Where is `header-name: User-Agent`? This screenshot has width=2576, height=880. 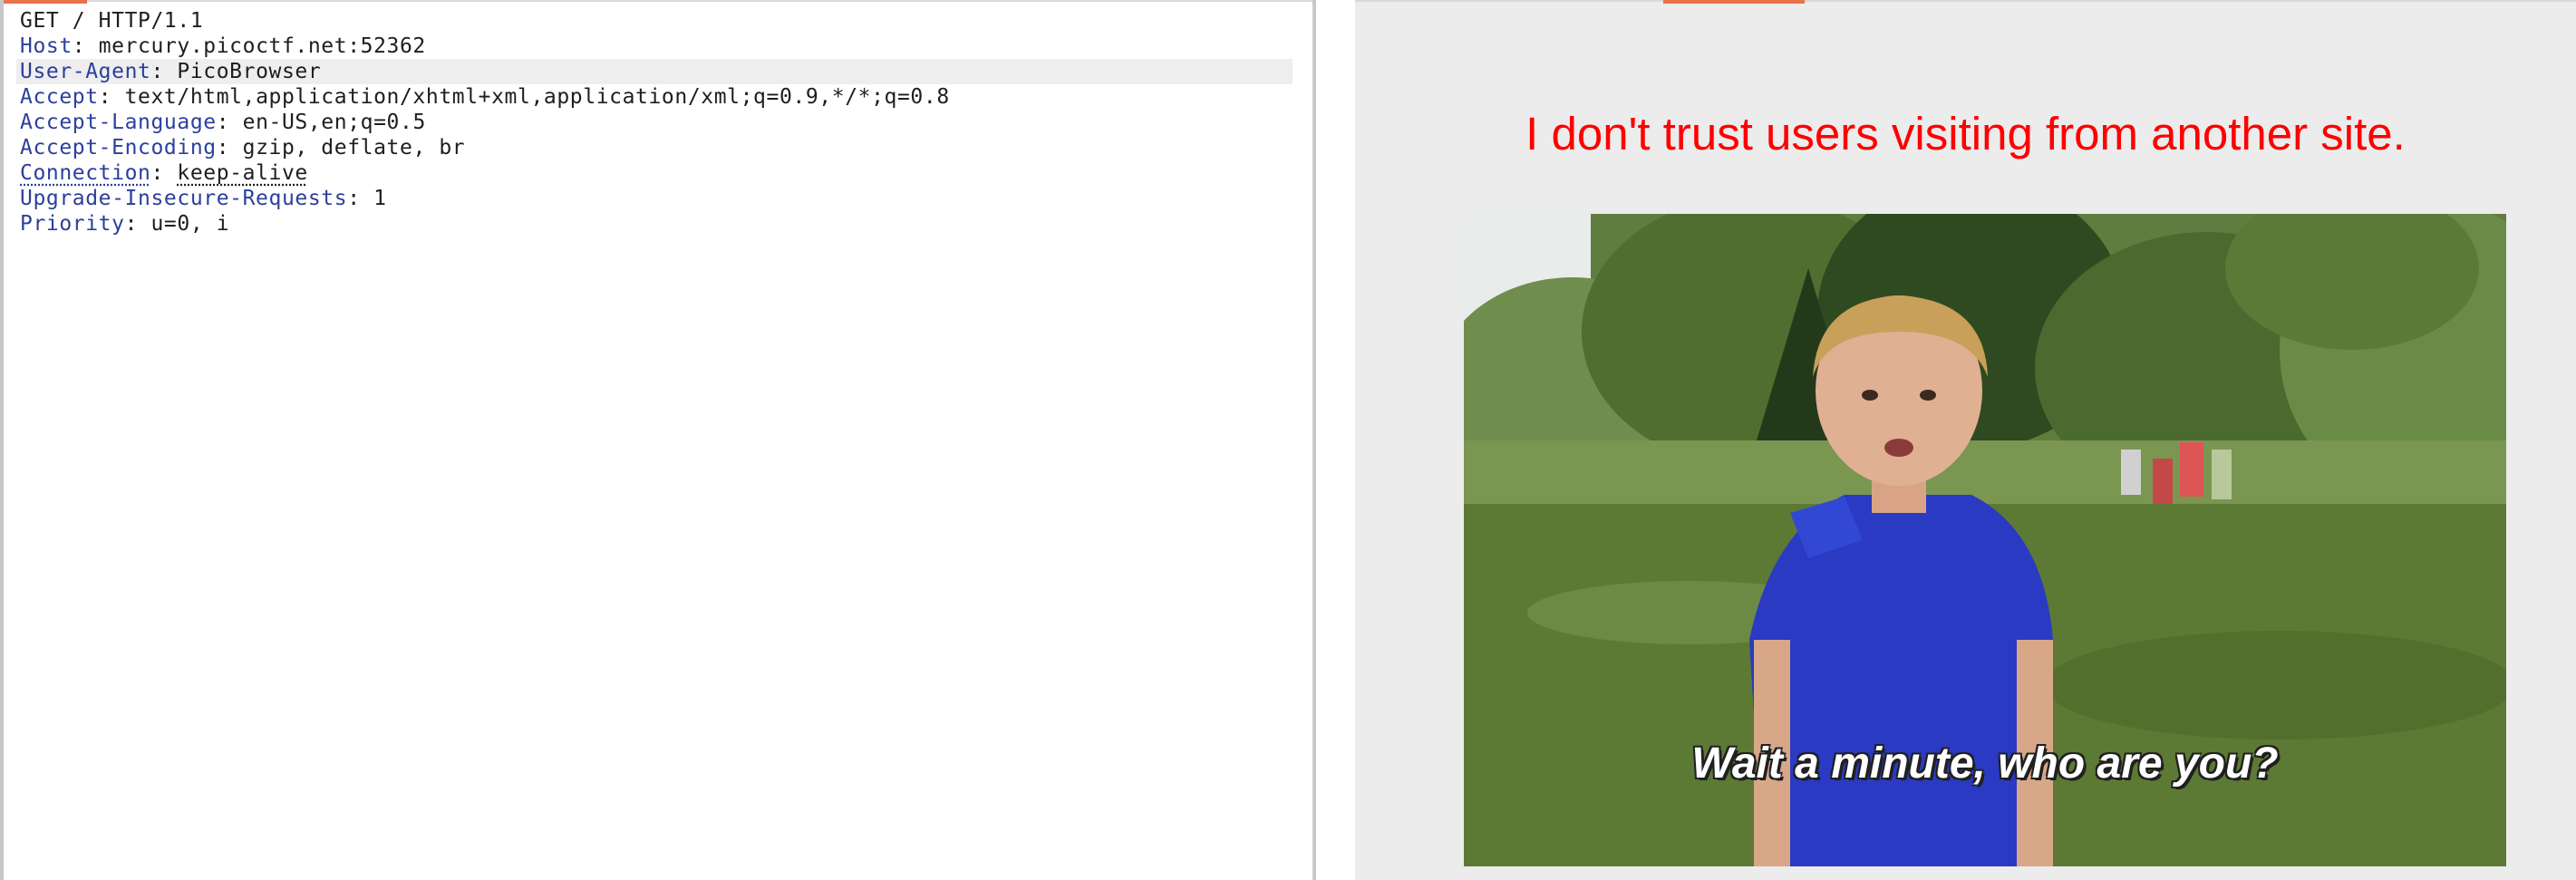 header-name: User-Agent is located at coordinates (85, 72).